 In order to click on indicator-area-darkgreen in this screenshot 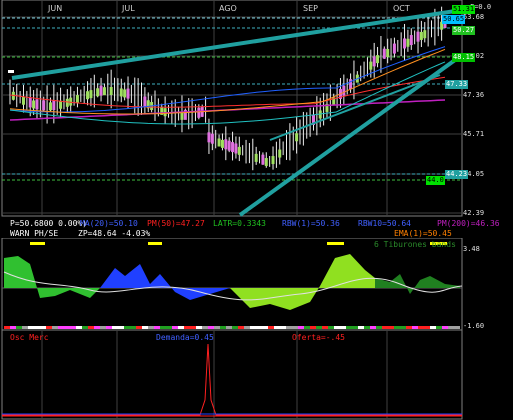, I will do `click(417, 284)`.